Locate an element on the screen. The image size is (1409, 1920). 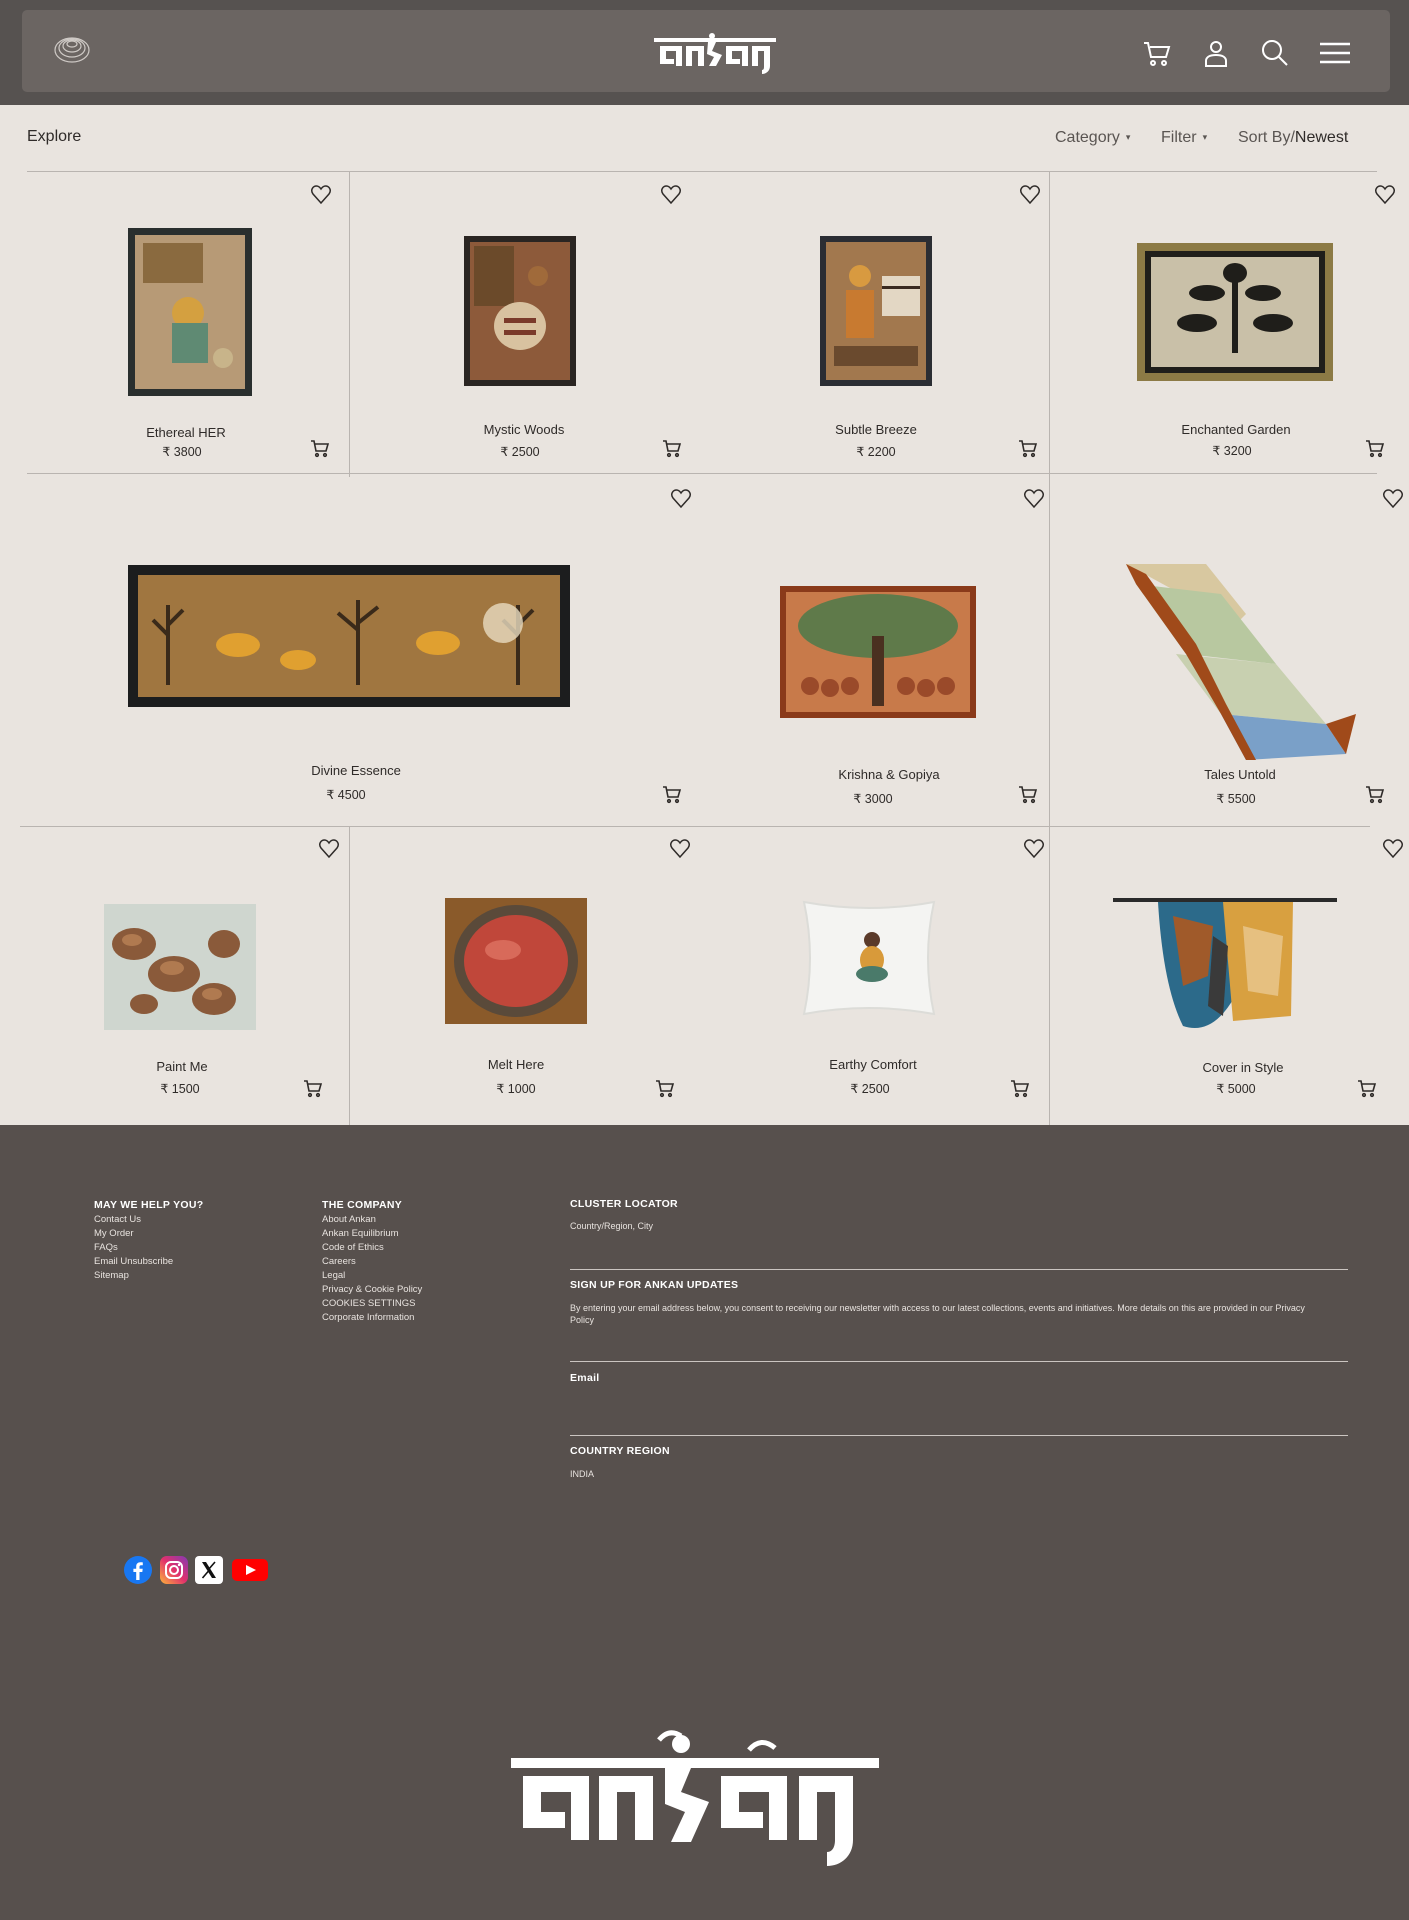
youtube-icon is located at coordinates (250, 1570).